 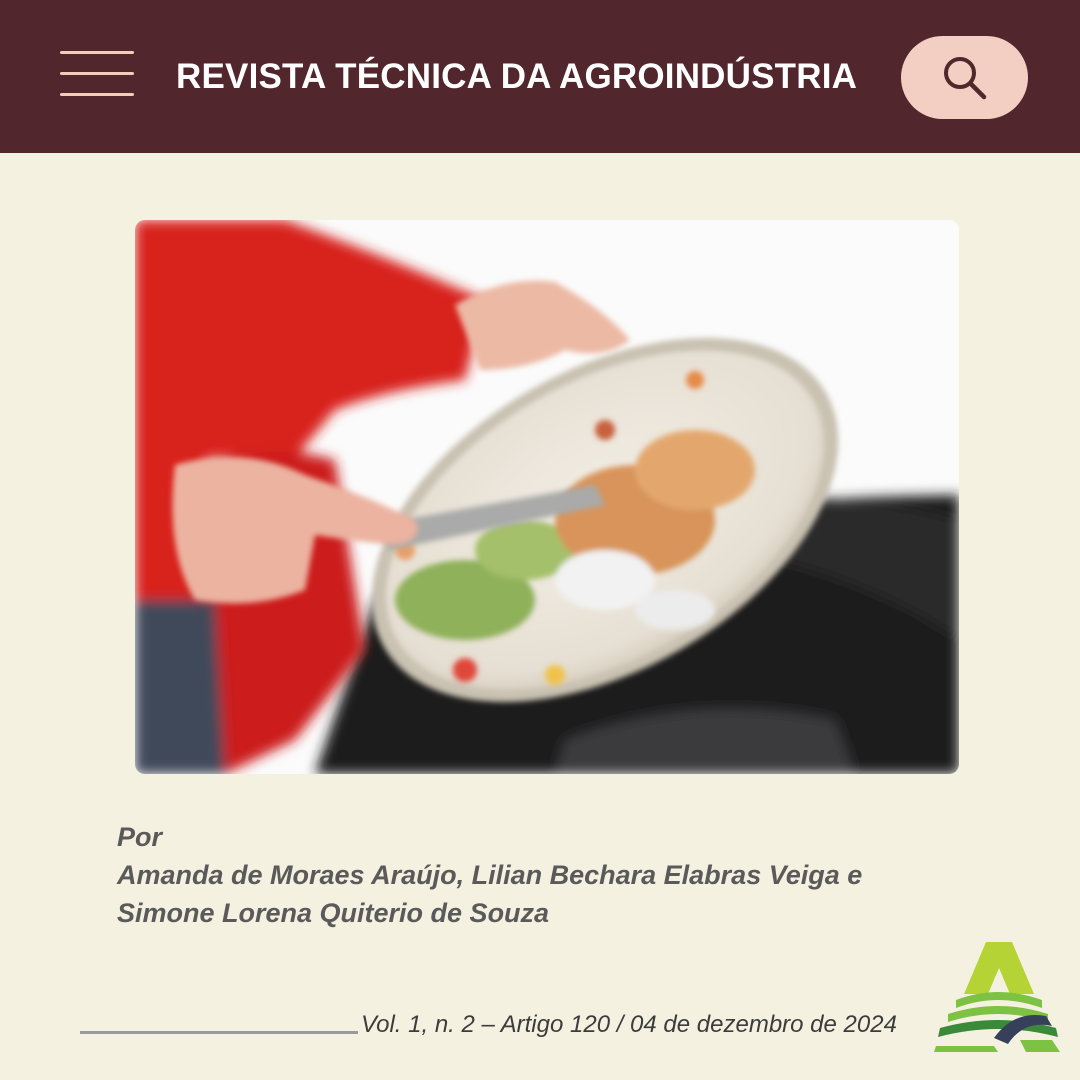 I want to click on site-title: REVISTA TÉCNICA DA AGROINDÚSTRIA, so click(x=526, y=77).